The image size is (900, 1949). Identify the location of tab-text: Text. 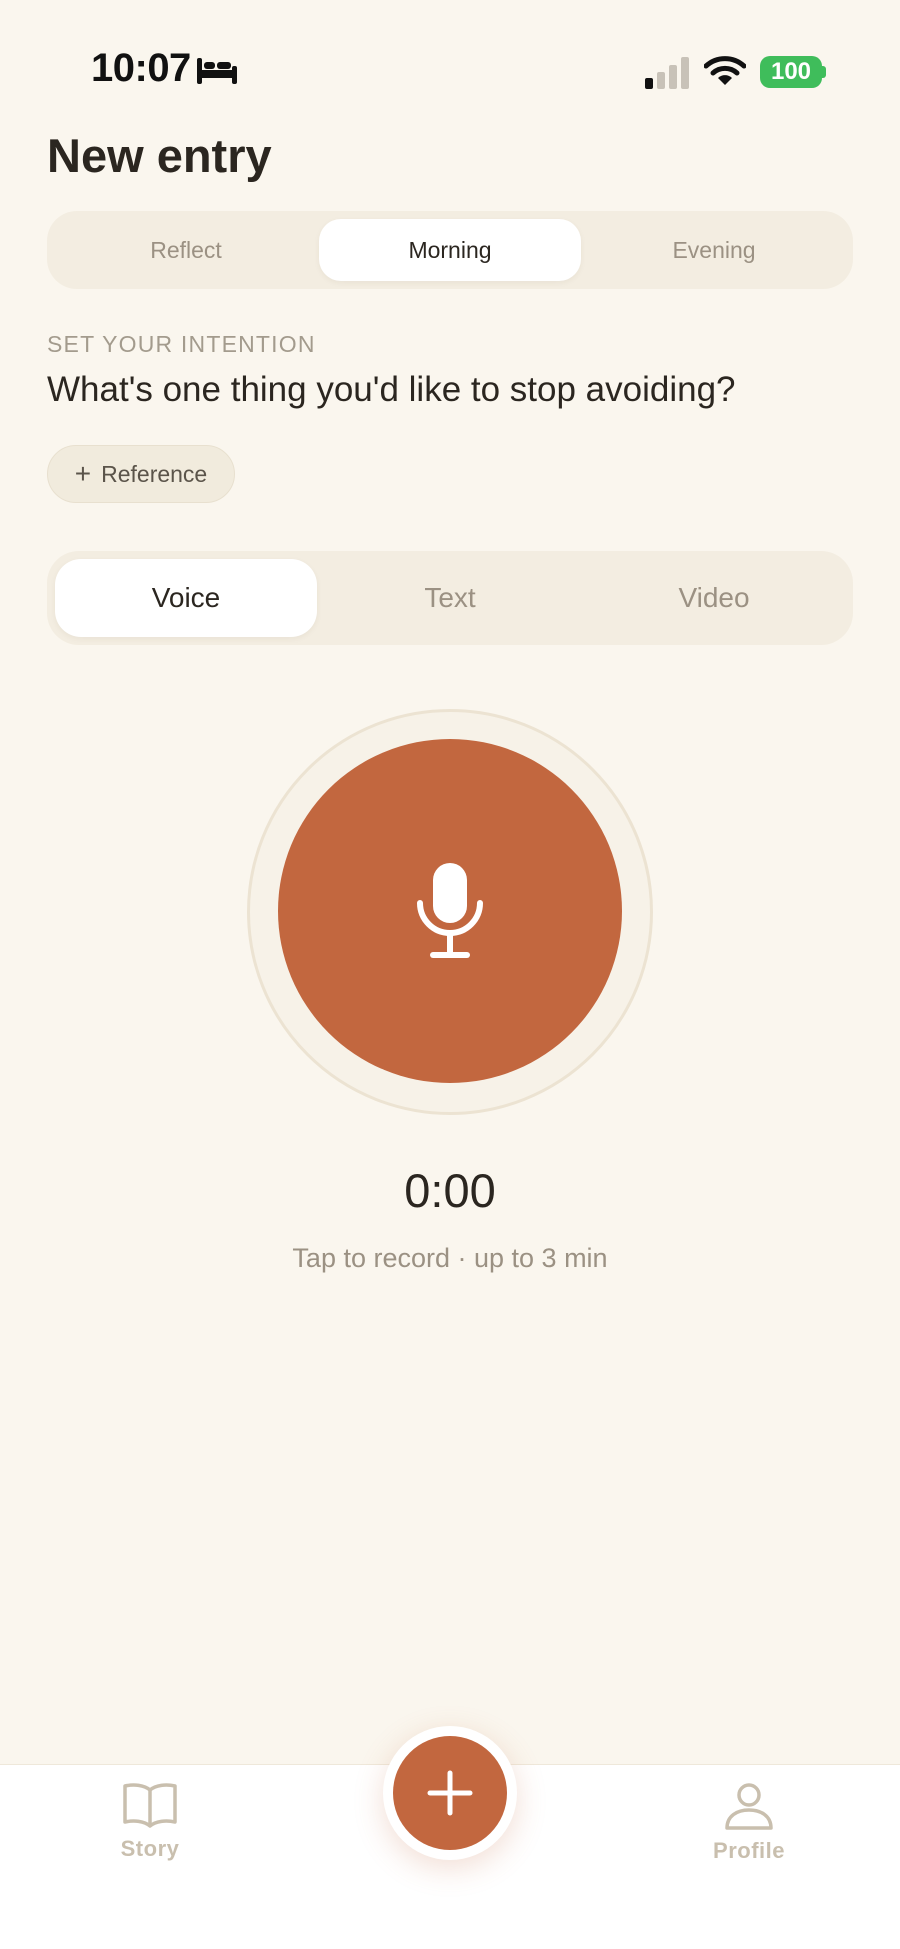
(450, 598).